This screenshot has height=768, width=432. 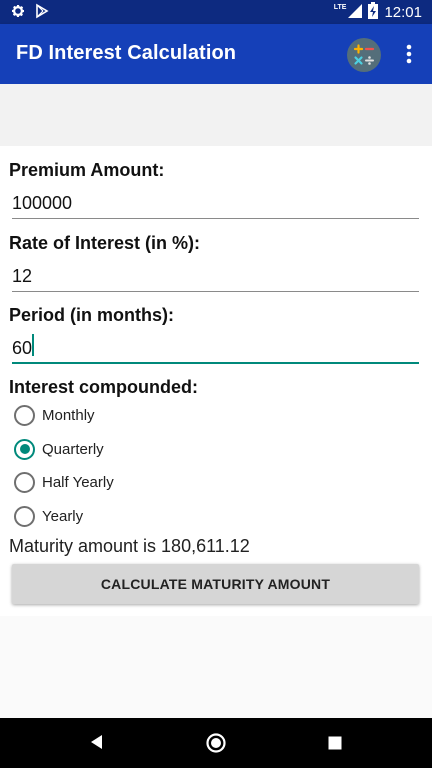 What do you see at coordinates (373, 12) in the screenshot?
I see `battery-charging-icon` at bounding box center [373, 12].